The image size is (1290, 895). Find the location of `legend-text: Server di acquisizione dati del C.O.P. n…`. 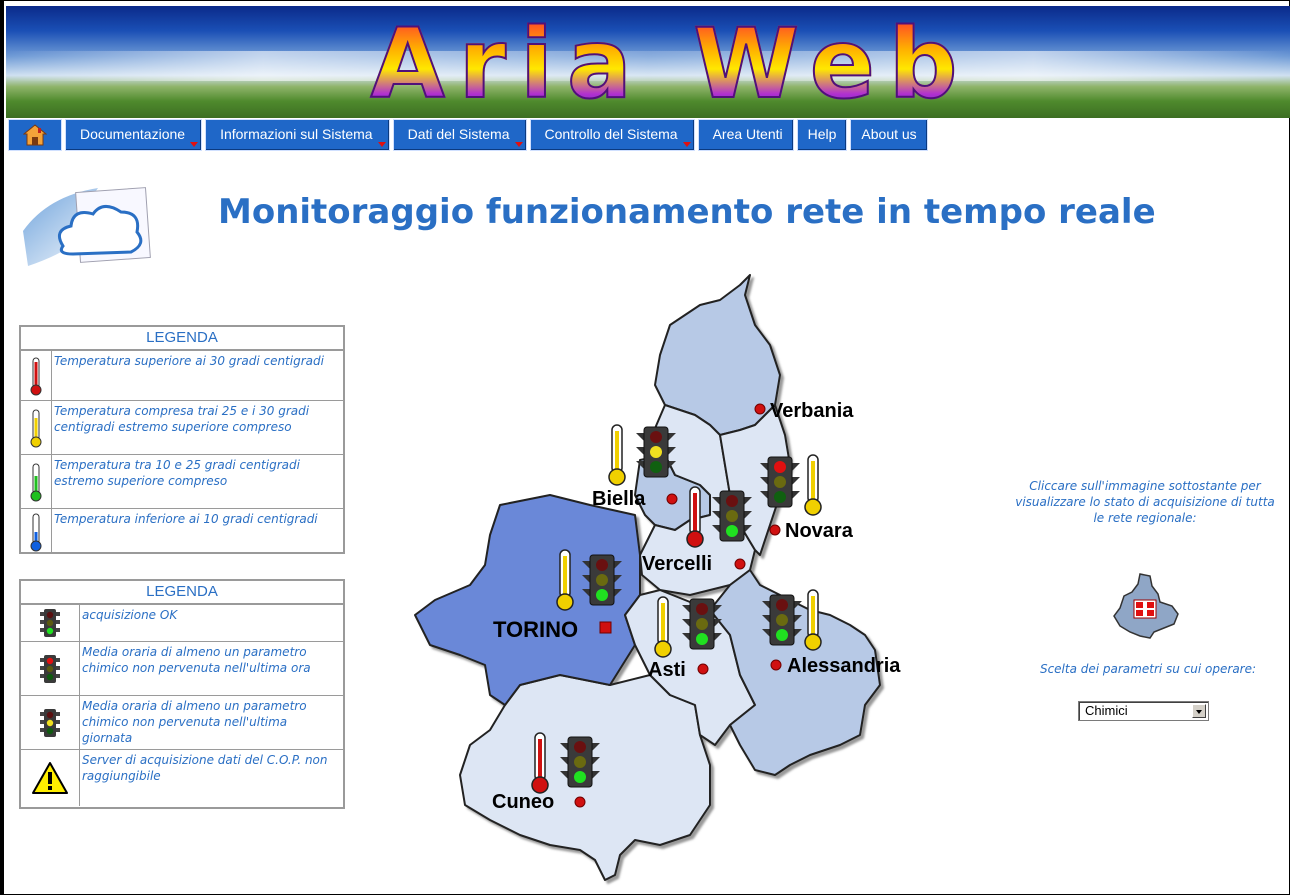

legend-text: Server di acquisizione dati del C.O.P. n… is located at coordinates (205, 768).